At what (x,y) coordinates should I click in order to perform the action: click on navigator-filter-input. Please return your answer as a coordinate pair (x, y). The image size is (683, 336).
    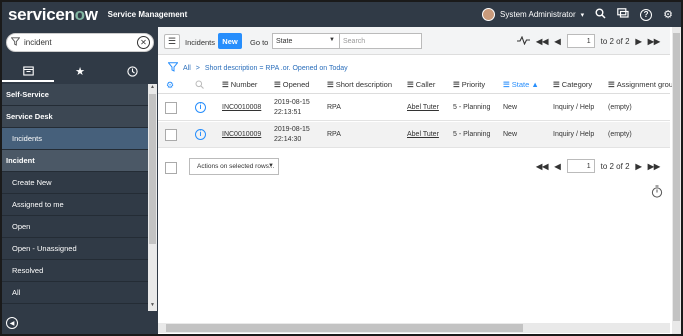
    Looking at the image, I should click on (79, 42).